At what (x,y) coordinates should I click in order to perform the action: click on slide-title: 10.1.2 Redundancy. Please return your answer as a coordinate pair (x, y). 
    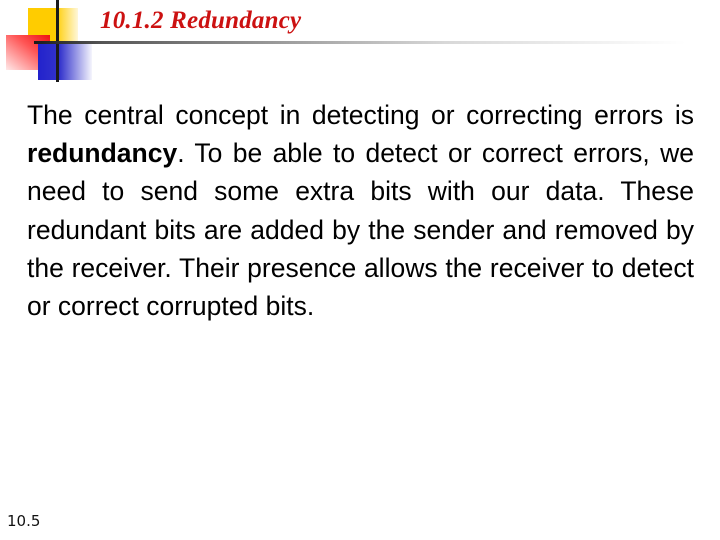
    Looking at the image, I should click on (201, 20).